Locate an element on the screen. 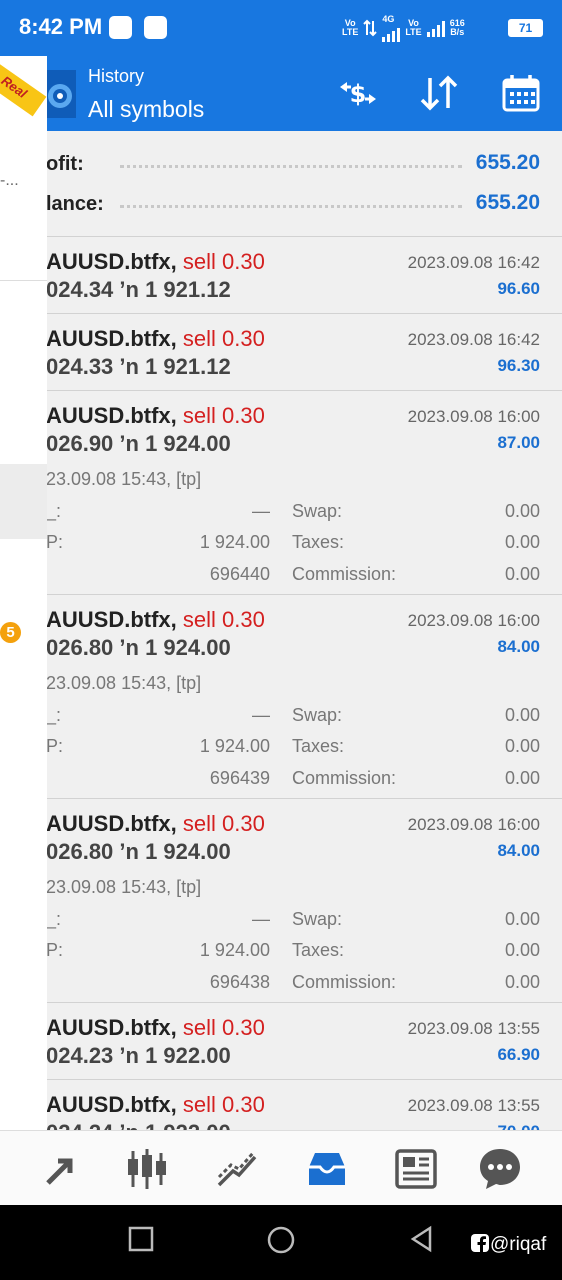 The image size is (562, 1280). news-icon is located at coordinates (417, 1169).